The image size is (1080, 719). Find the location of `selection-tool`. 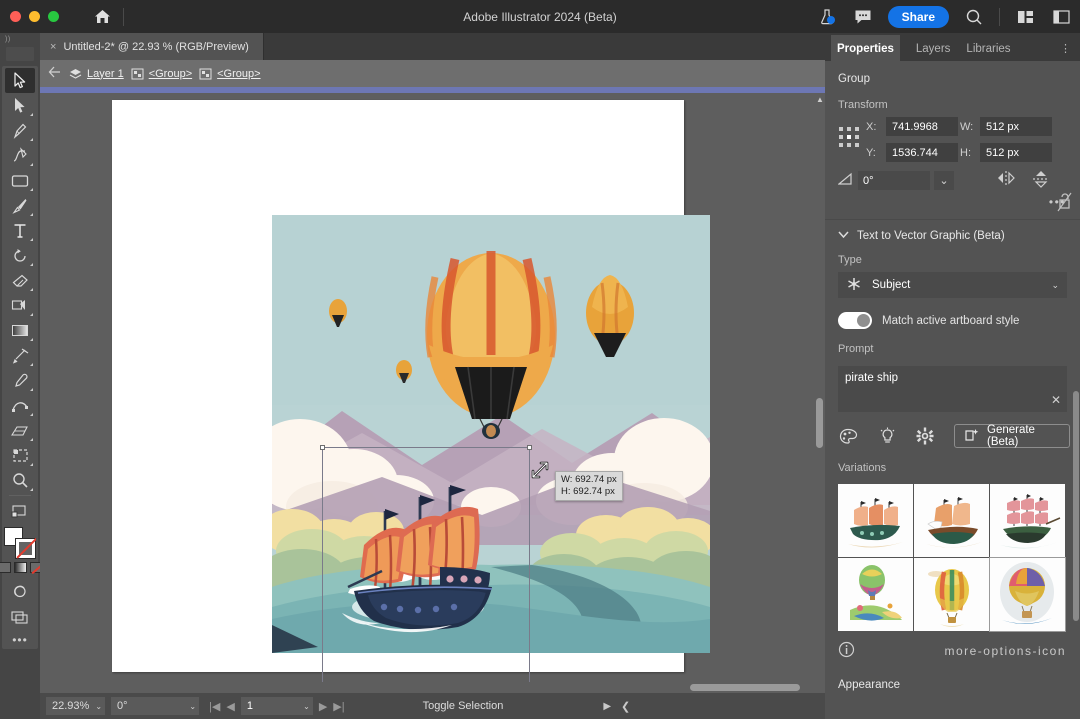

selection-tool is located at coordinates (20, 80).